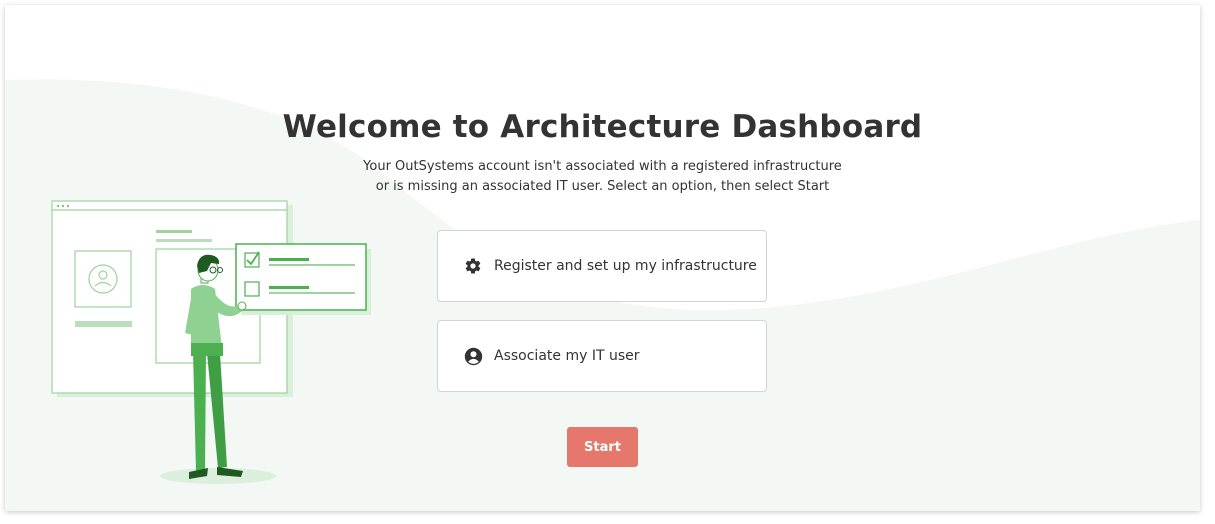 This screenshot has width=1215, height=524. Describe the element at coordinates (473, 356) in the screenshot. I see `user-circle-icon` at that location.